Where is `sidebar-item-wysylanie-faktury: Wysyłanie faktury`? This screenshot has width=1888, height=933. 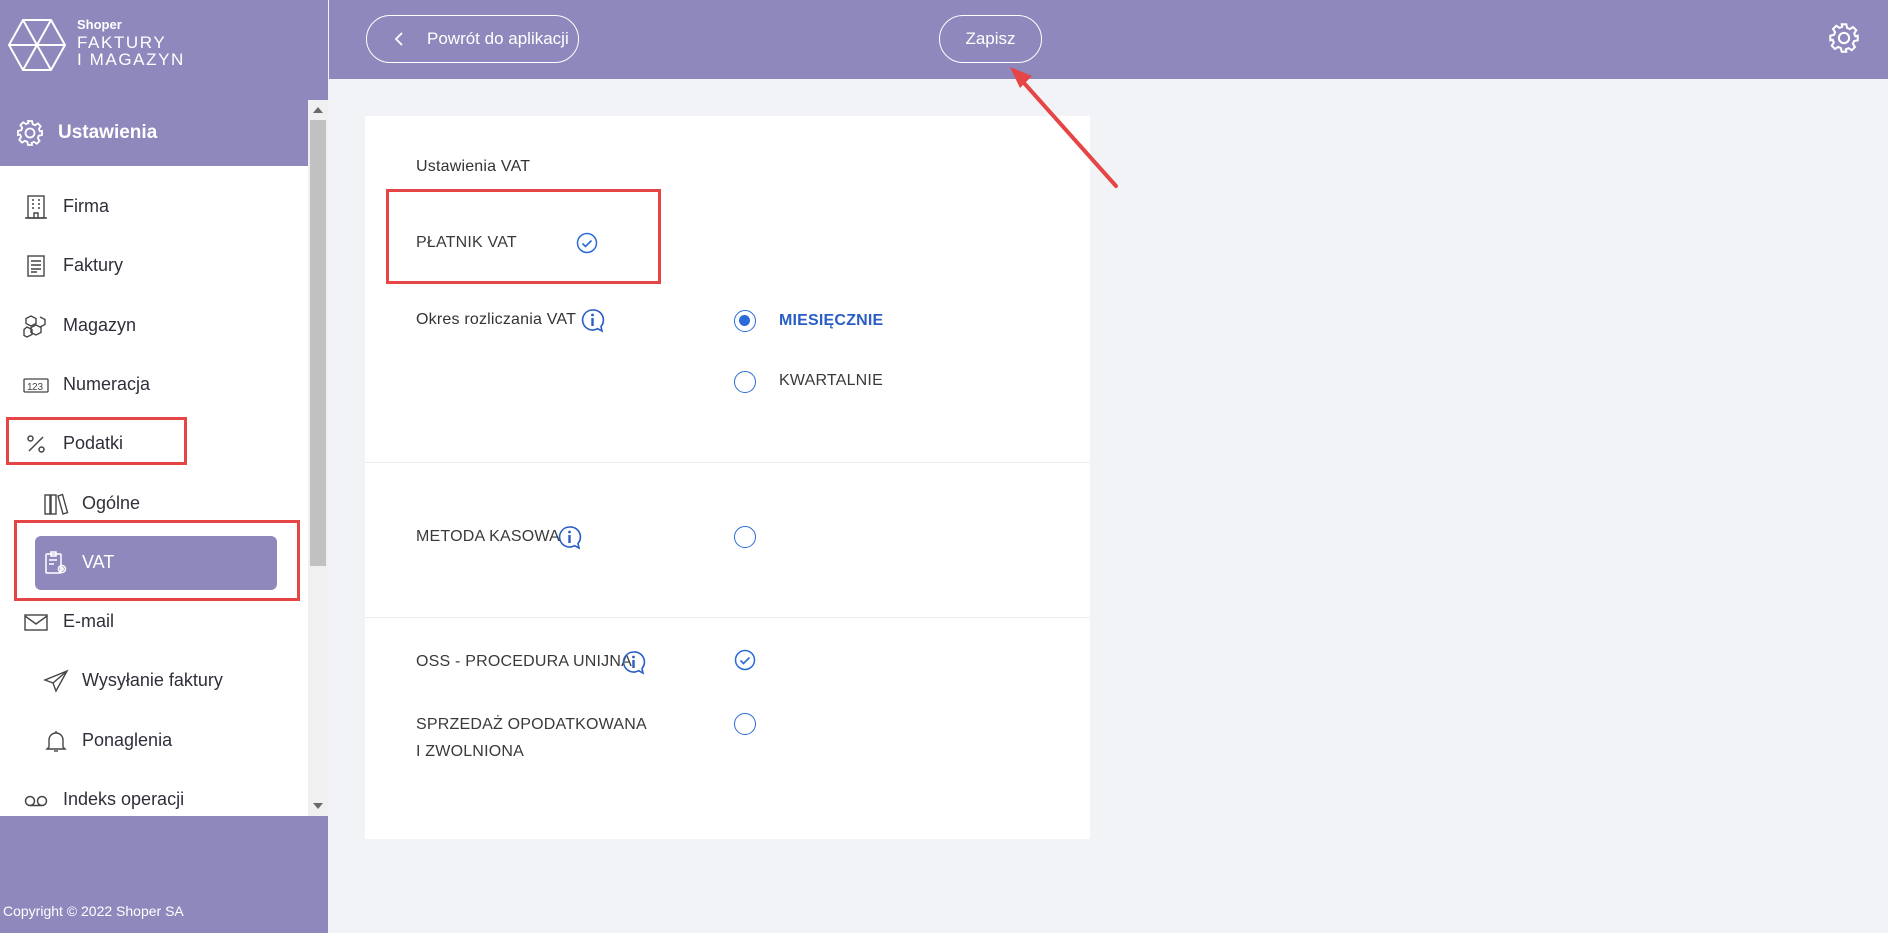 sidebar-item-wysylanie-faktury: Wysyłanie faktury is located at coordinates (150, 680).